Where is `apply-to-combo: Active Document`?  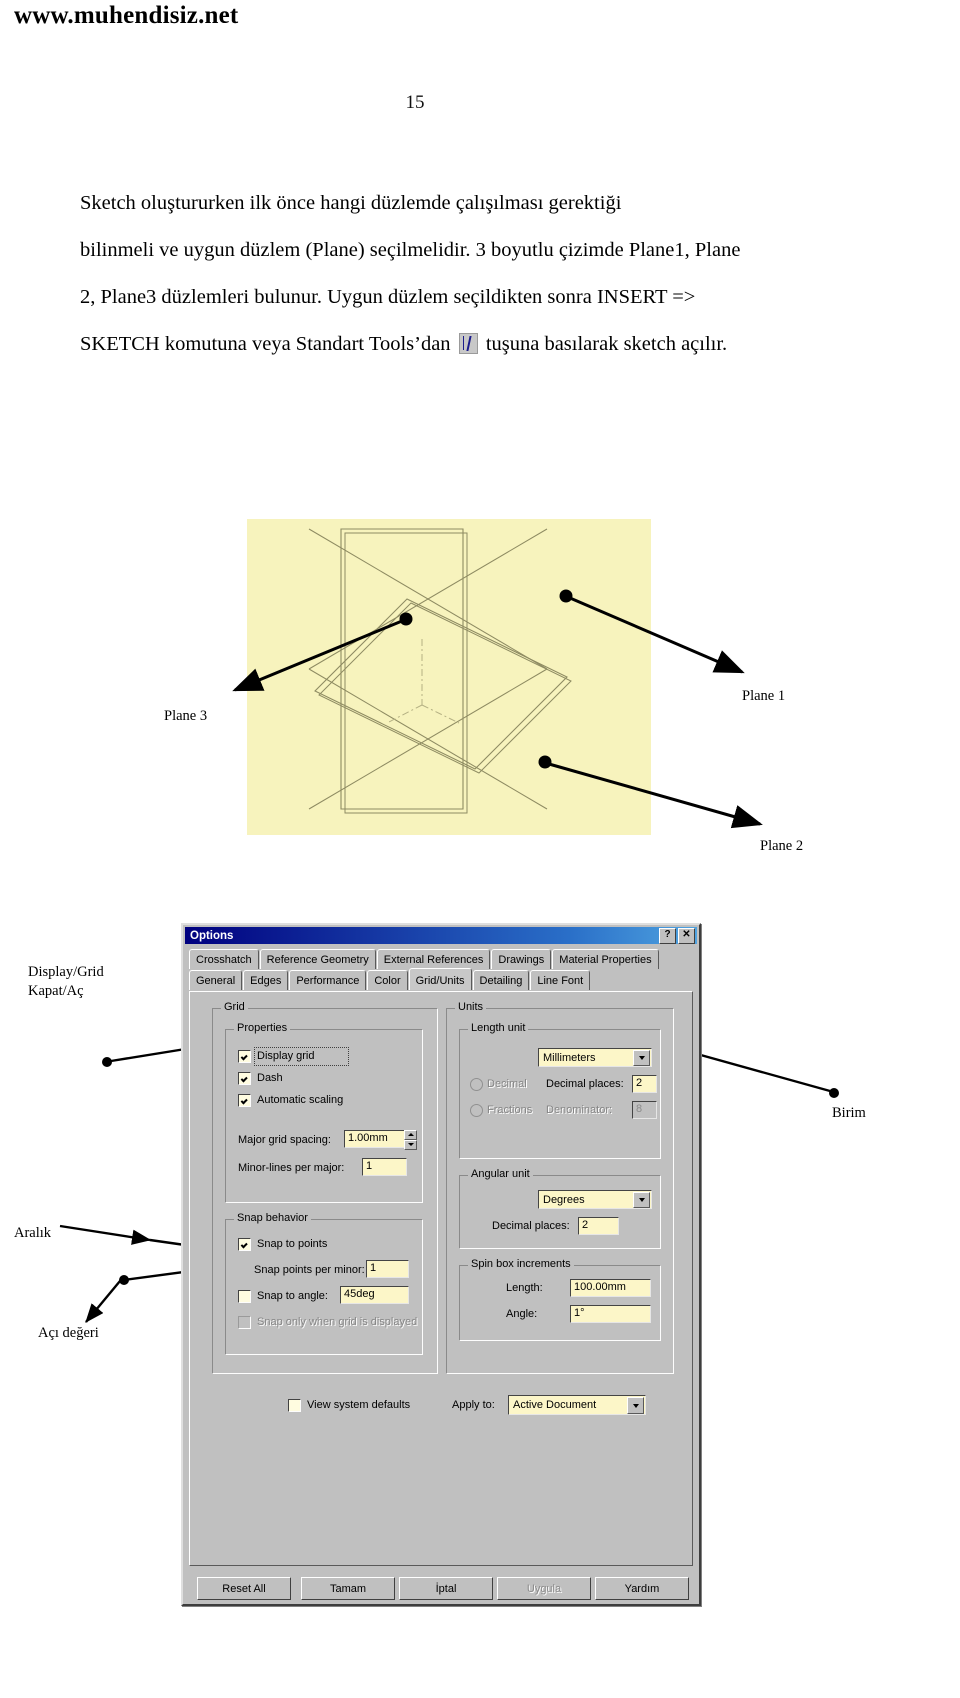 apply-to-combo: Active Document is located at coordinates (577, 1405).